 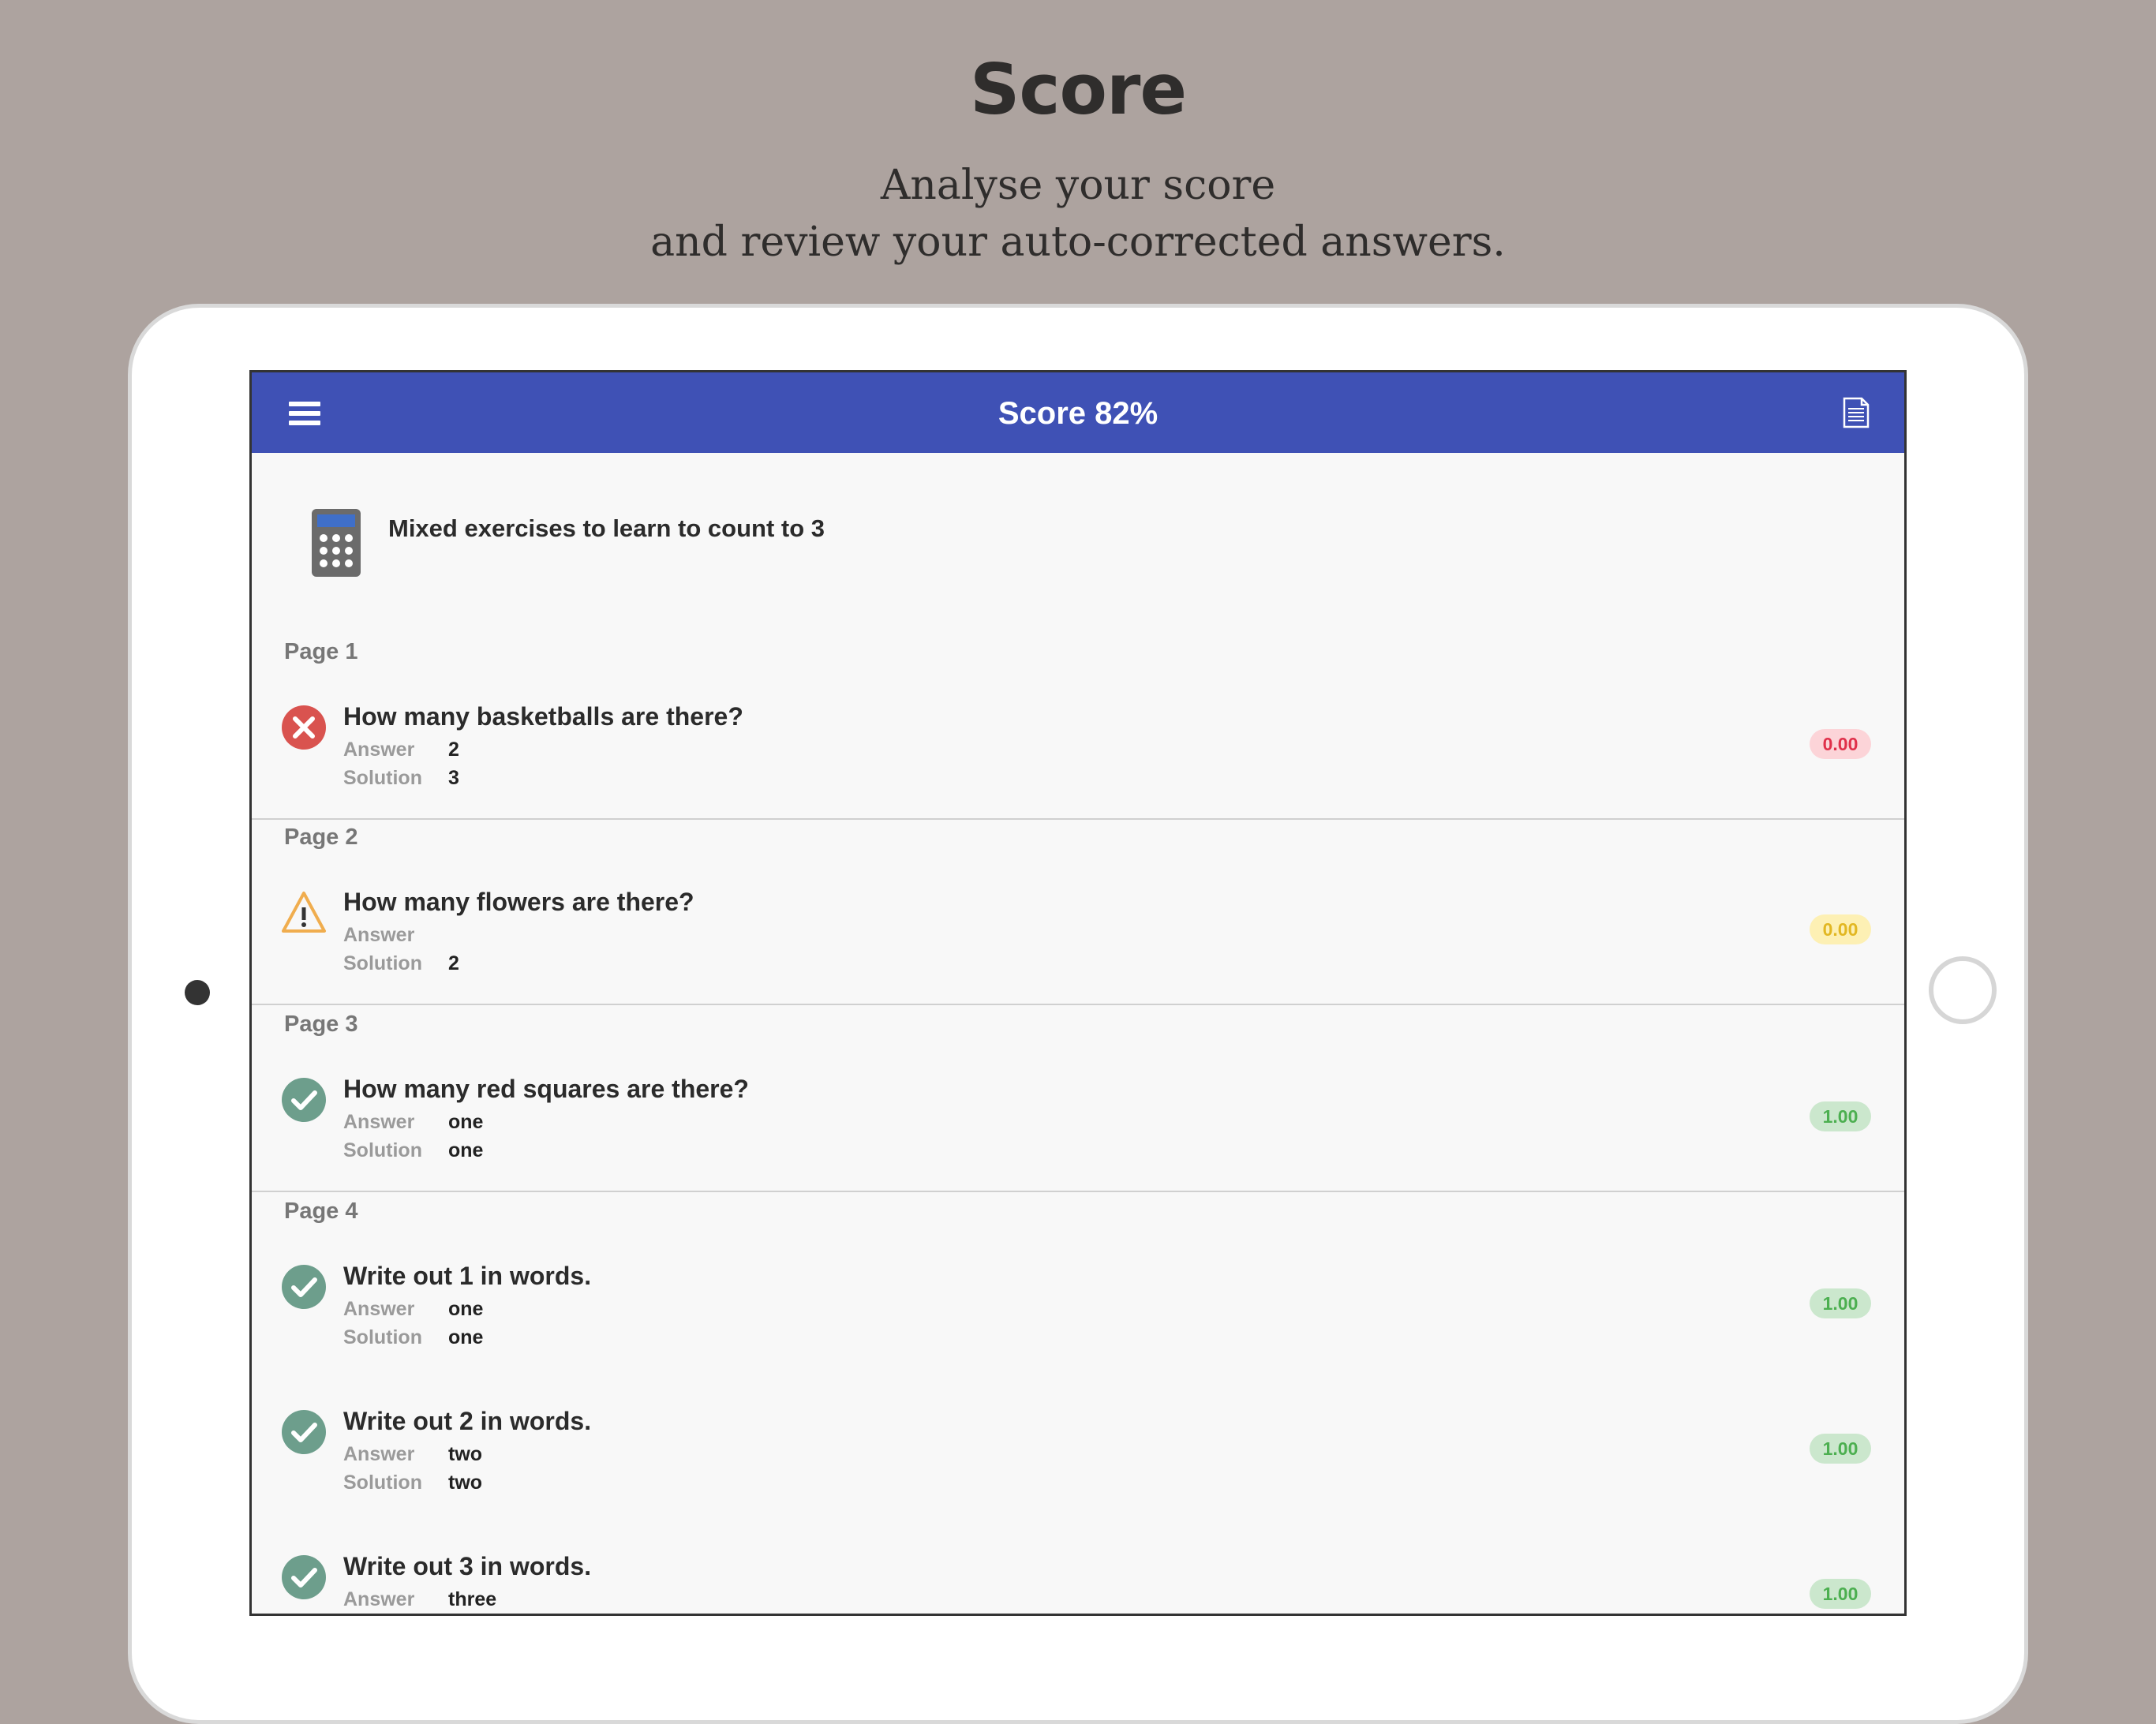 I want to click on question-text: How many flowers are there?, so click(x=518, y=902).